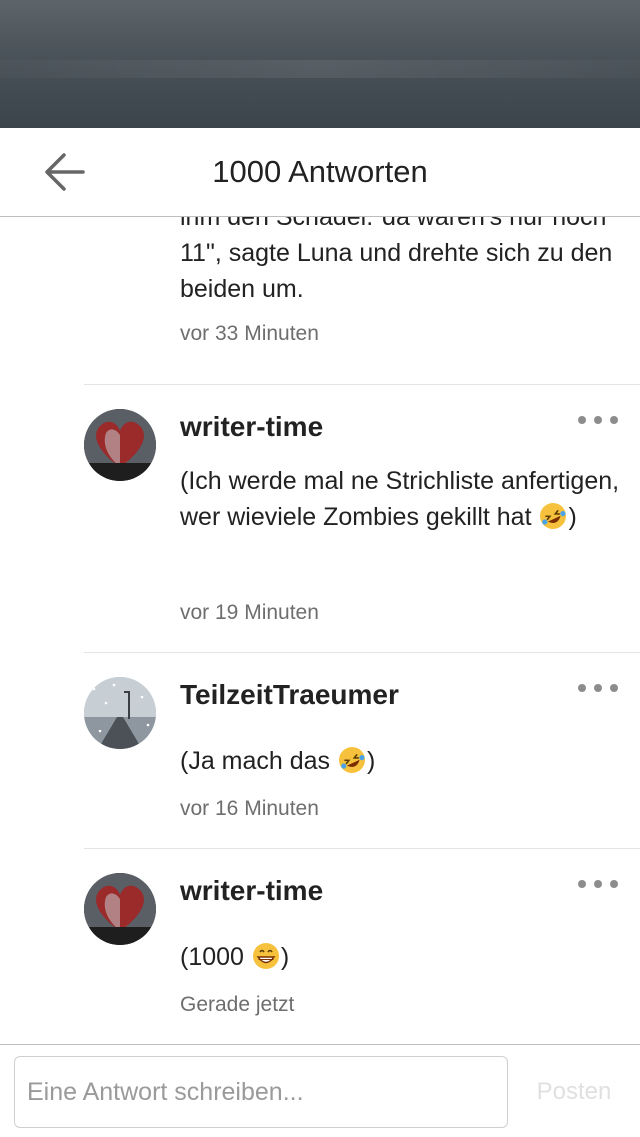 The width and height of the screenshot is (640, 1137). I want to click on reply-bar: Posten, so click(320, 1090).